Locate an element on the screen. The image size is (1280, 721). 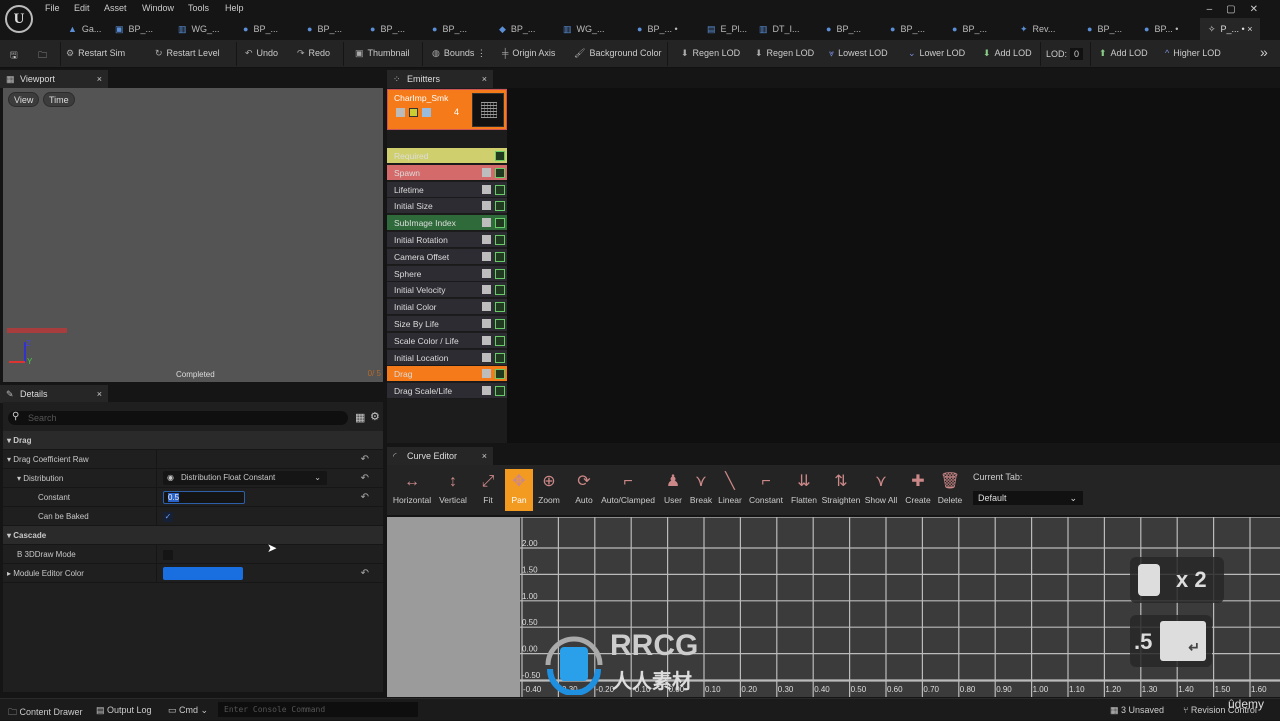
browse-icon: 🗀 is located at coordinates (42, 56).